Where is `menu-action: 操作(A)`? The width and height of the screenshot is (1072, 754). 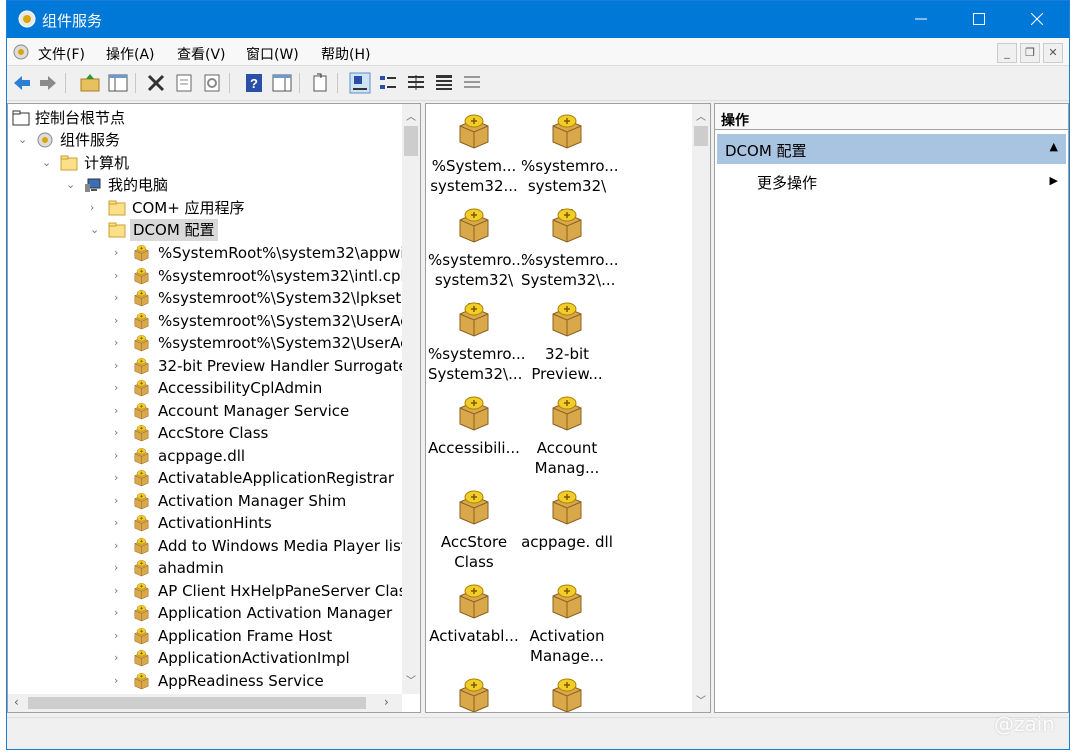
menu-action: 操作(A) is located at coordinates (130, 54).